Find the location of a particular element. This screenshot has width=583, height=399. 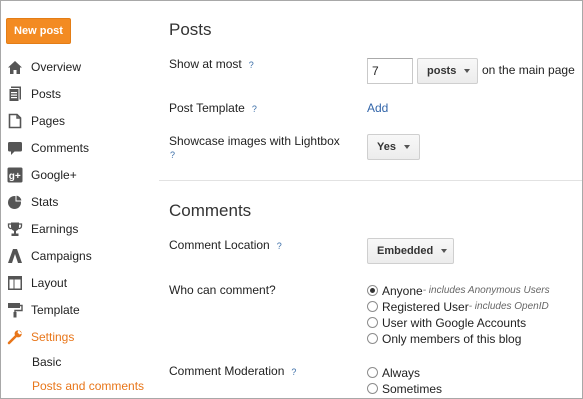

sidebar-item-comments: Comments is located at coordinates (80, 148).